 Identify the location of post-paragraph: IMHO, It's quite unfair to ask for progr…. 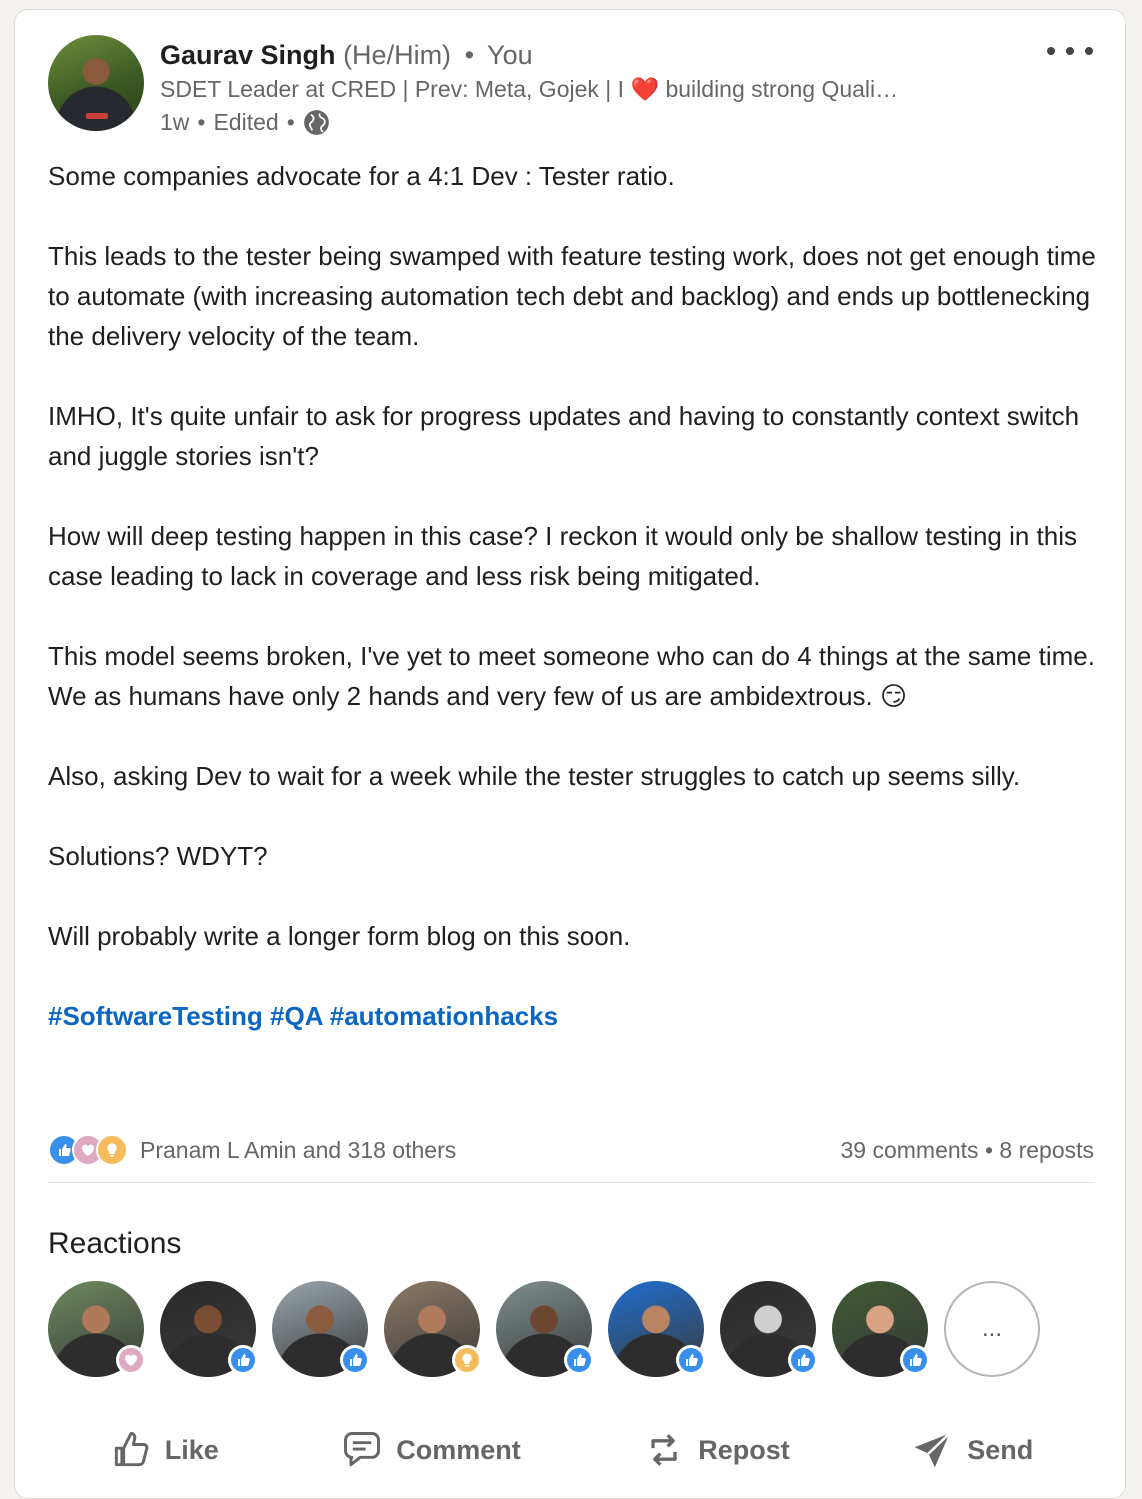
(564, 436).